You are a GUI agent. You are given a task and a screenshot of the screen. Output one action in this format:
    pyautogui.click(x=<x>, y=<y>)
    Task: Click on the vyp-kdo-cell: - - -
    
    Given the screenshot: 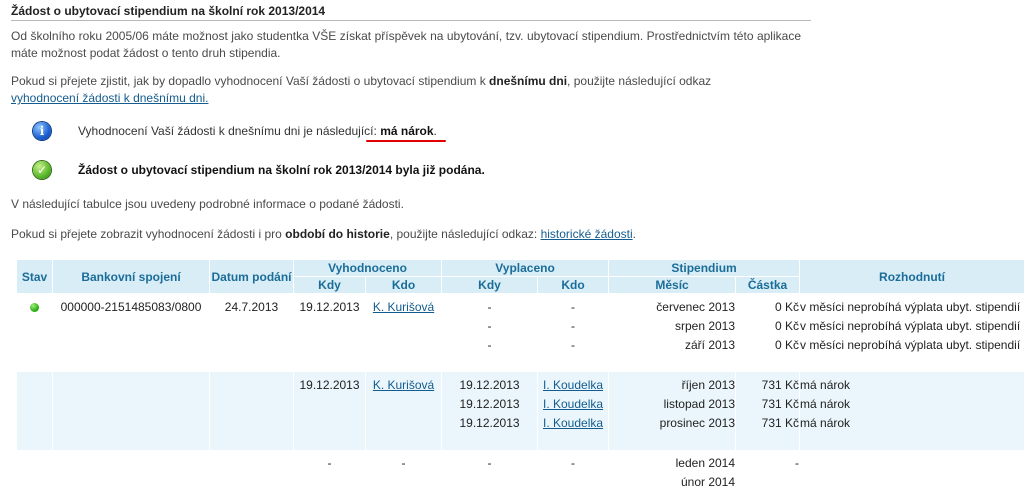 What is the action you would take?
    pyautogui.click(x=573, y=333)
    